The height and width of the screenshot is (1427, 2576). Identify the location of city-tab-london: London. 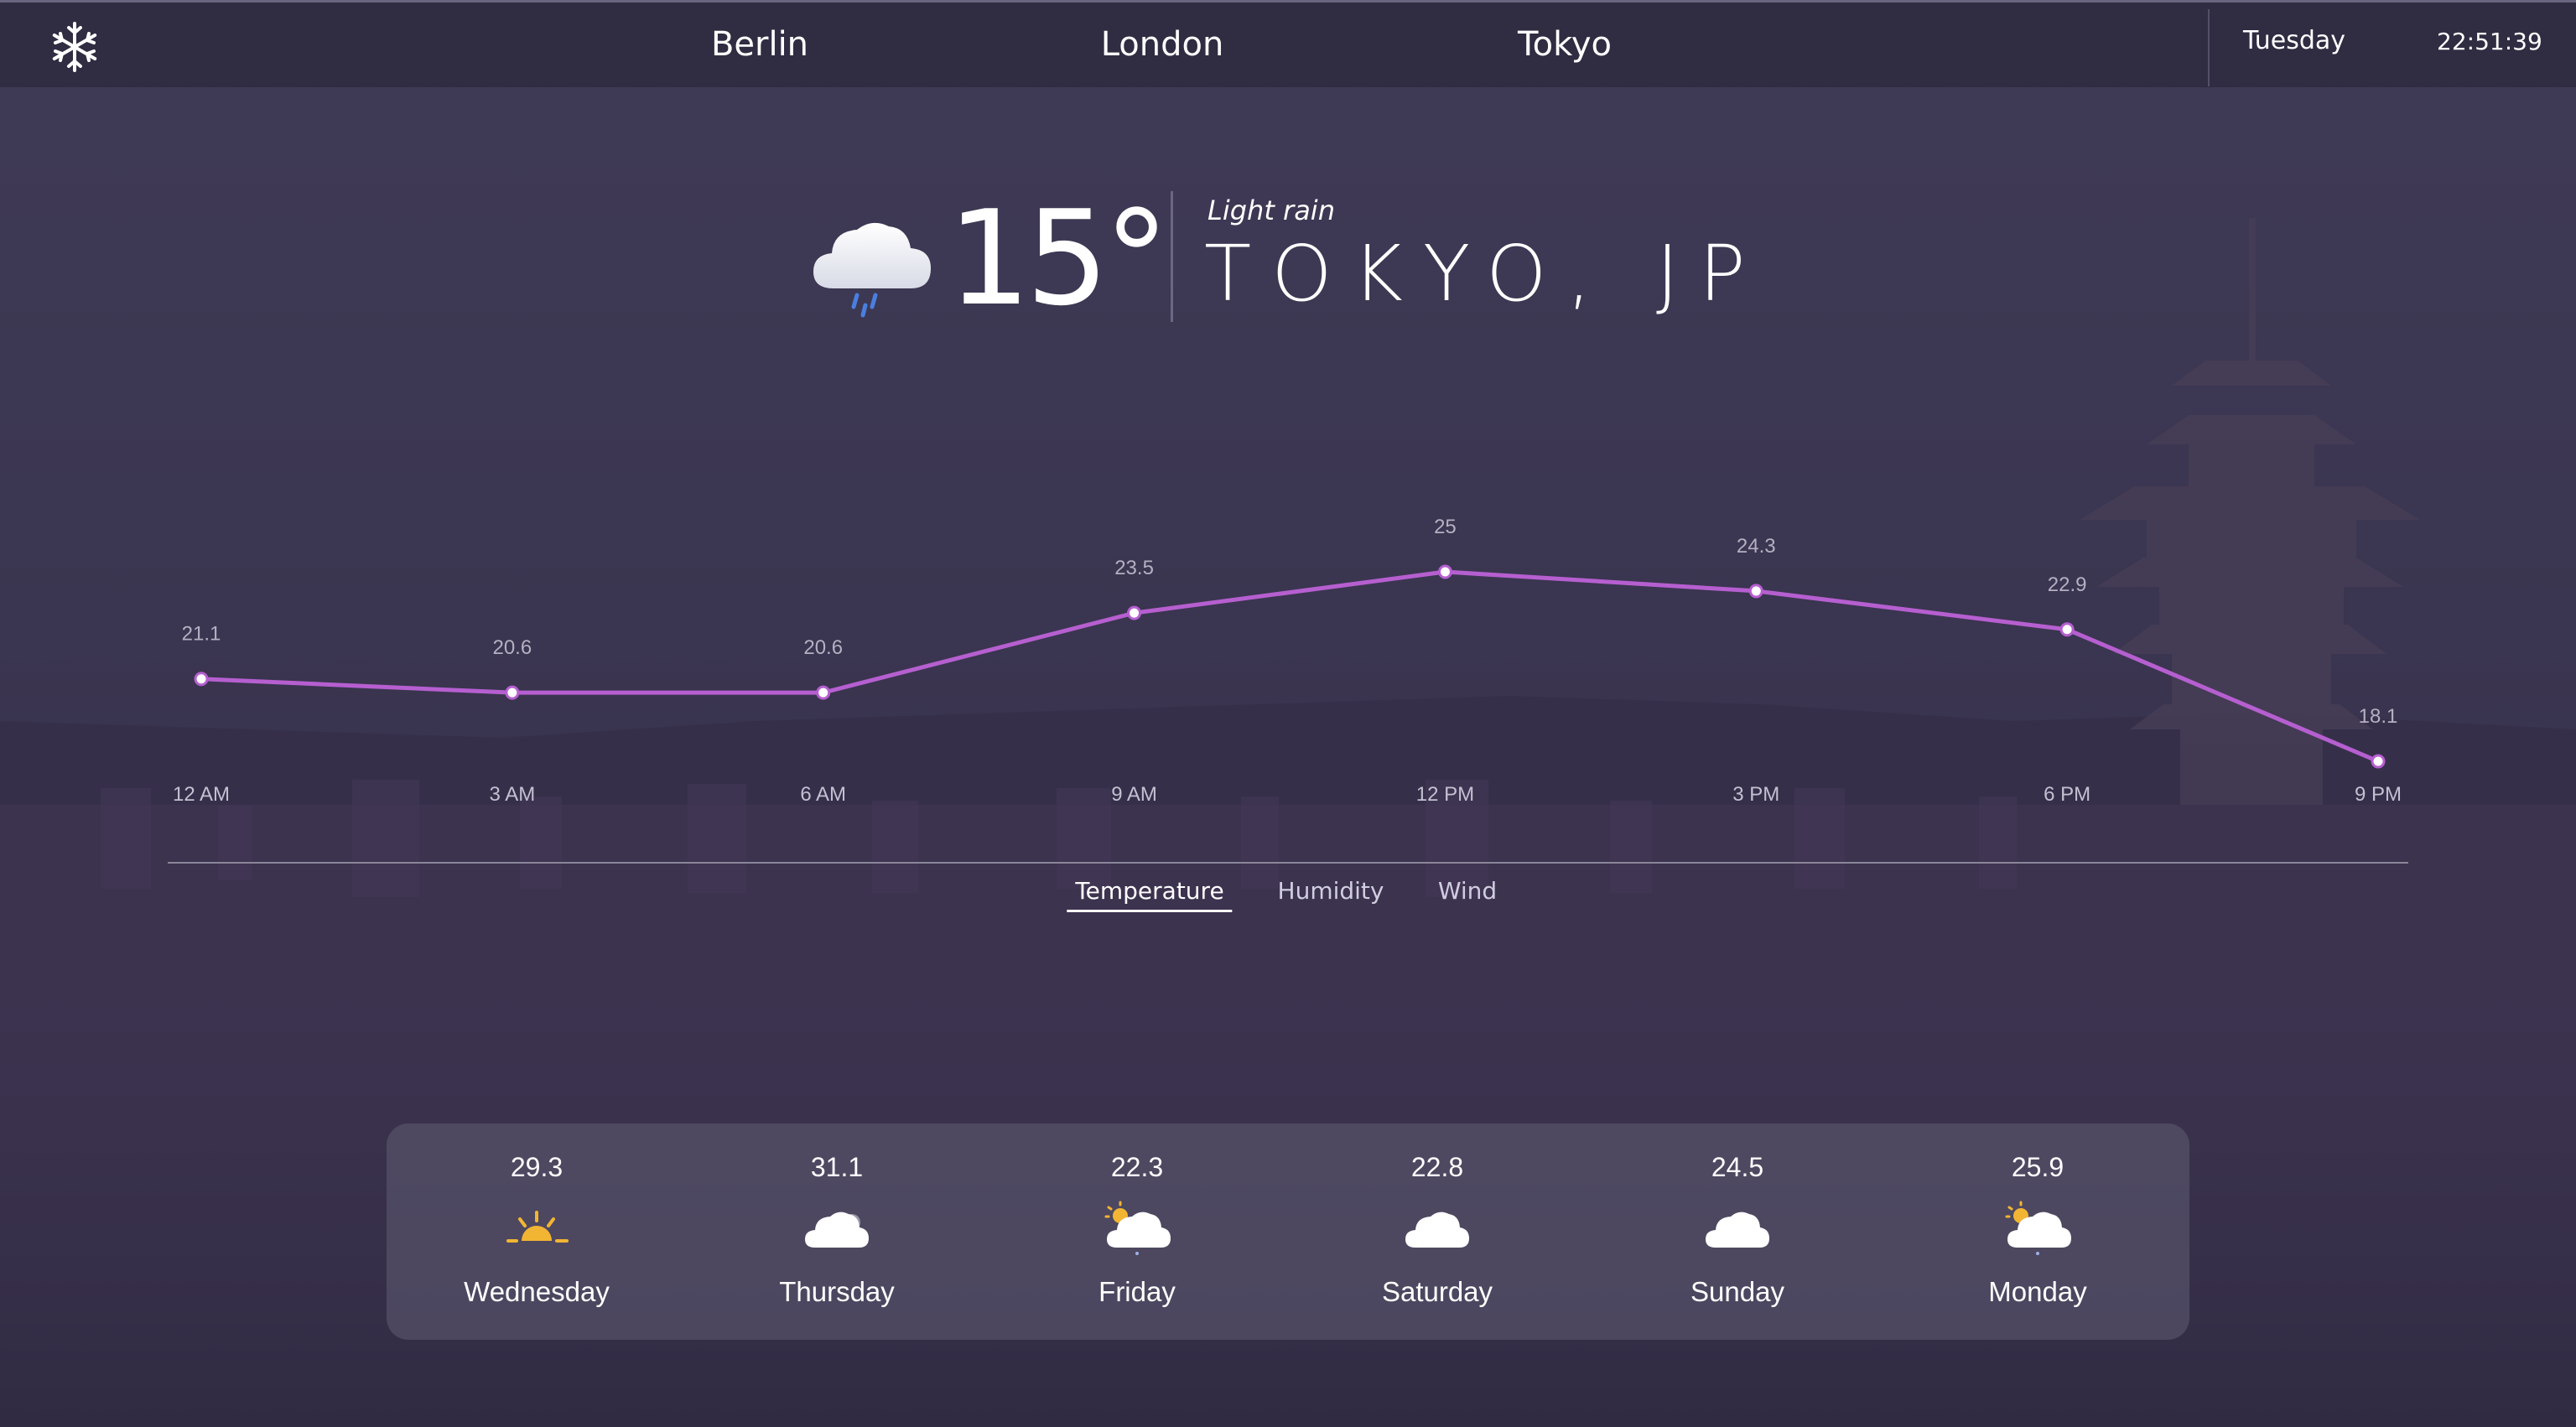
(1162, 44).